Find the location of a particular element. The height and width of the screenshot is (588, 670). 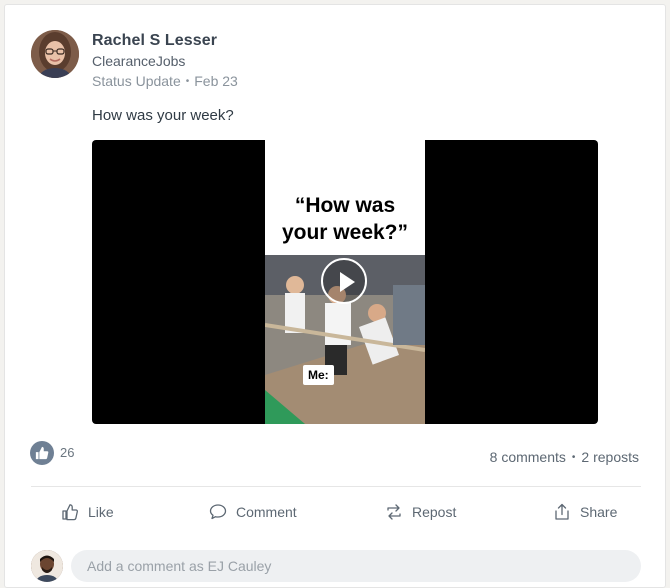

post-text: How was your week? is located at coordinates (163, 115).